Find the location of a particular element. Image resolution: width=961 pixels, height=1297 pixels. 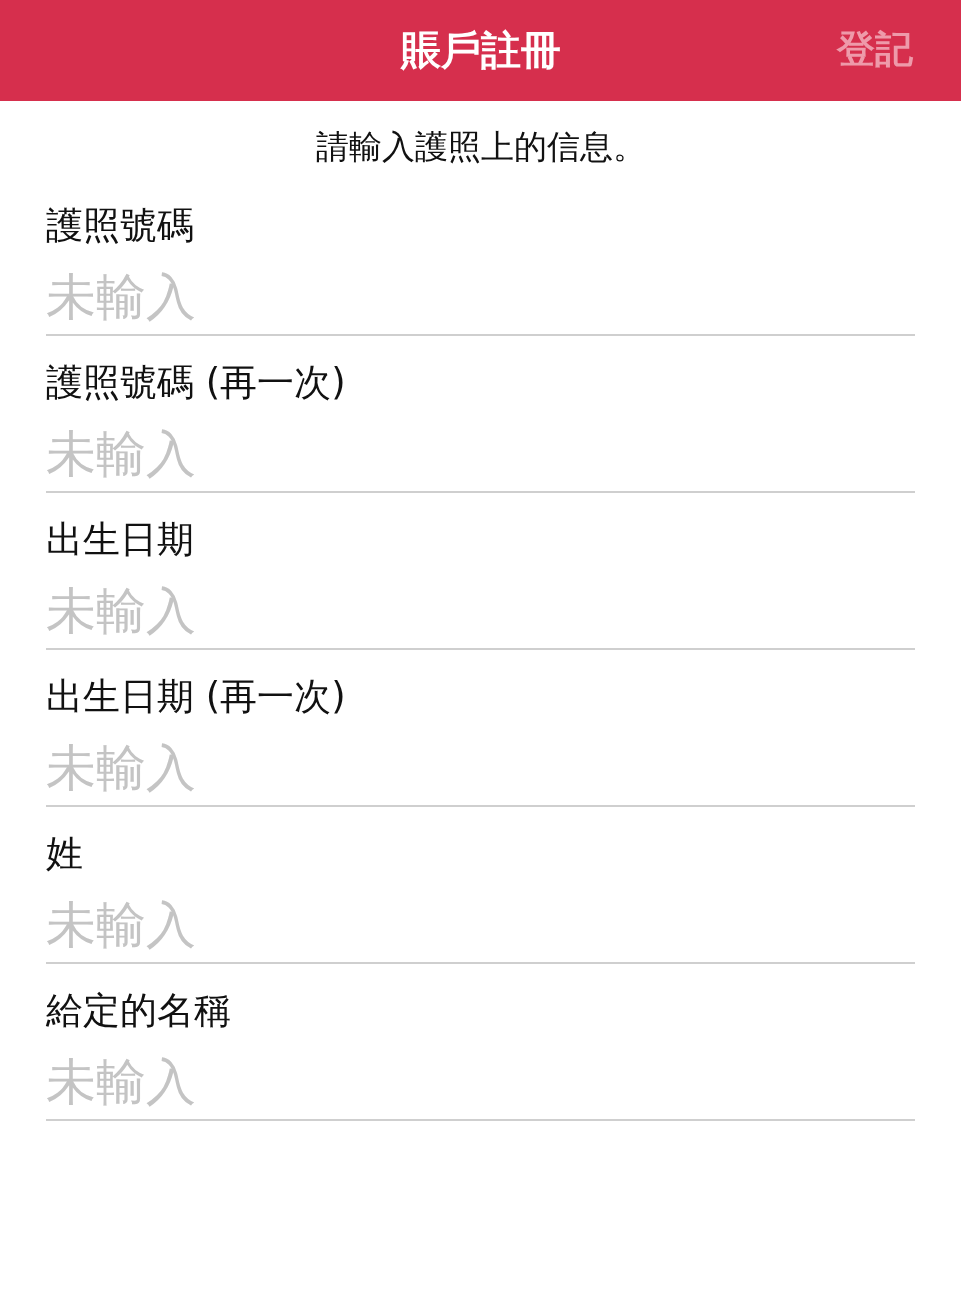

field-label: 護照號碼 is located at coordinates (120, 226).